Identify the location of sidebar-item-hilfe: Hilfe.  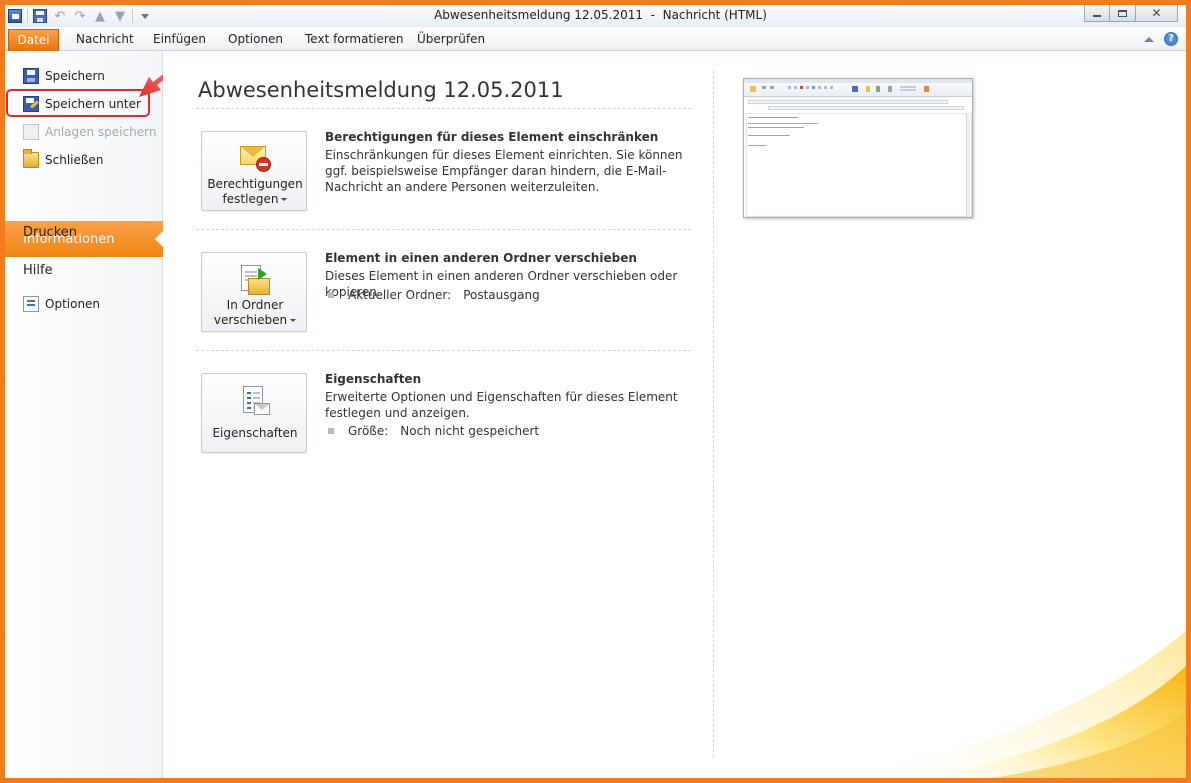
(38, 270).